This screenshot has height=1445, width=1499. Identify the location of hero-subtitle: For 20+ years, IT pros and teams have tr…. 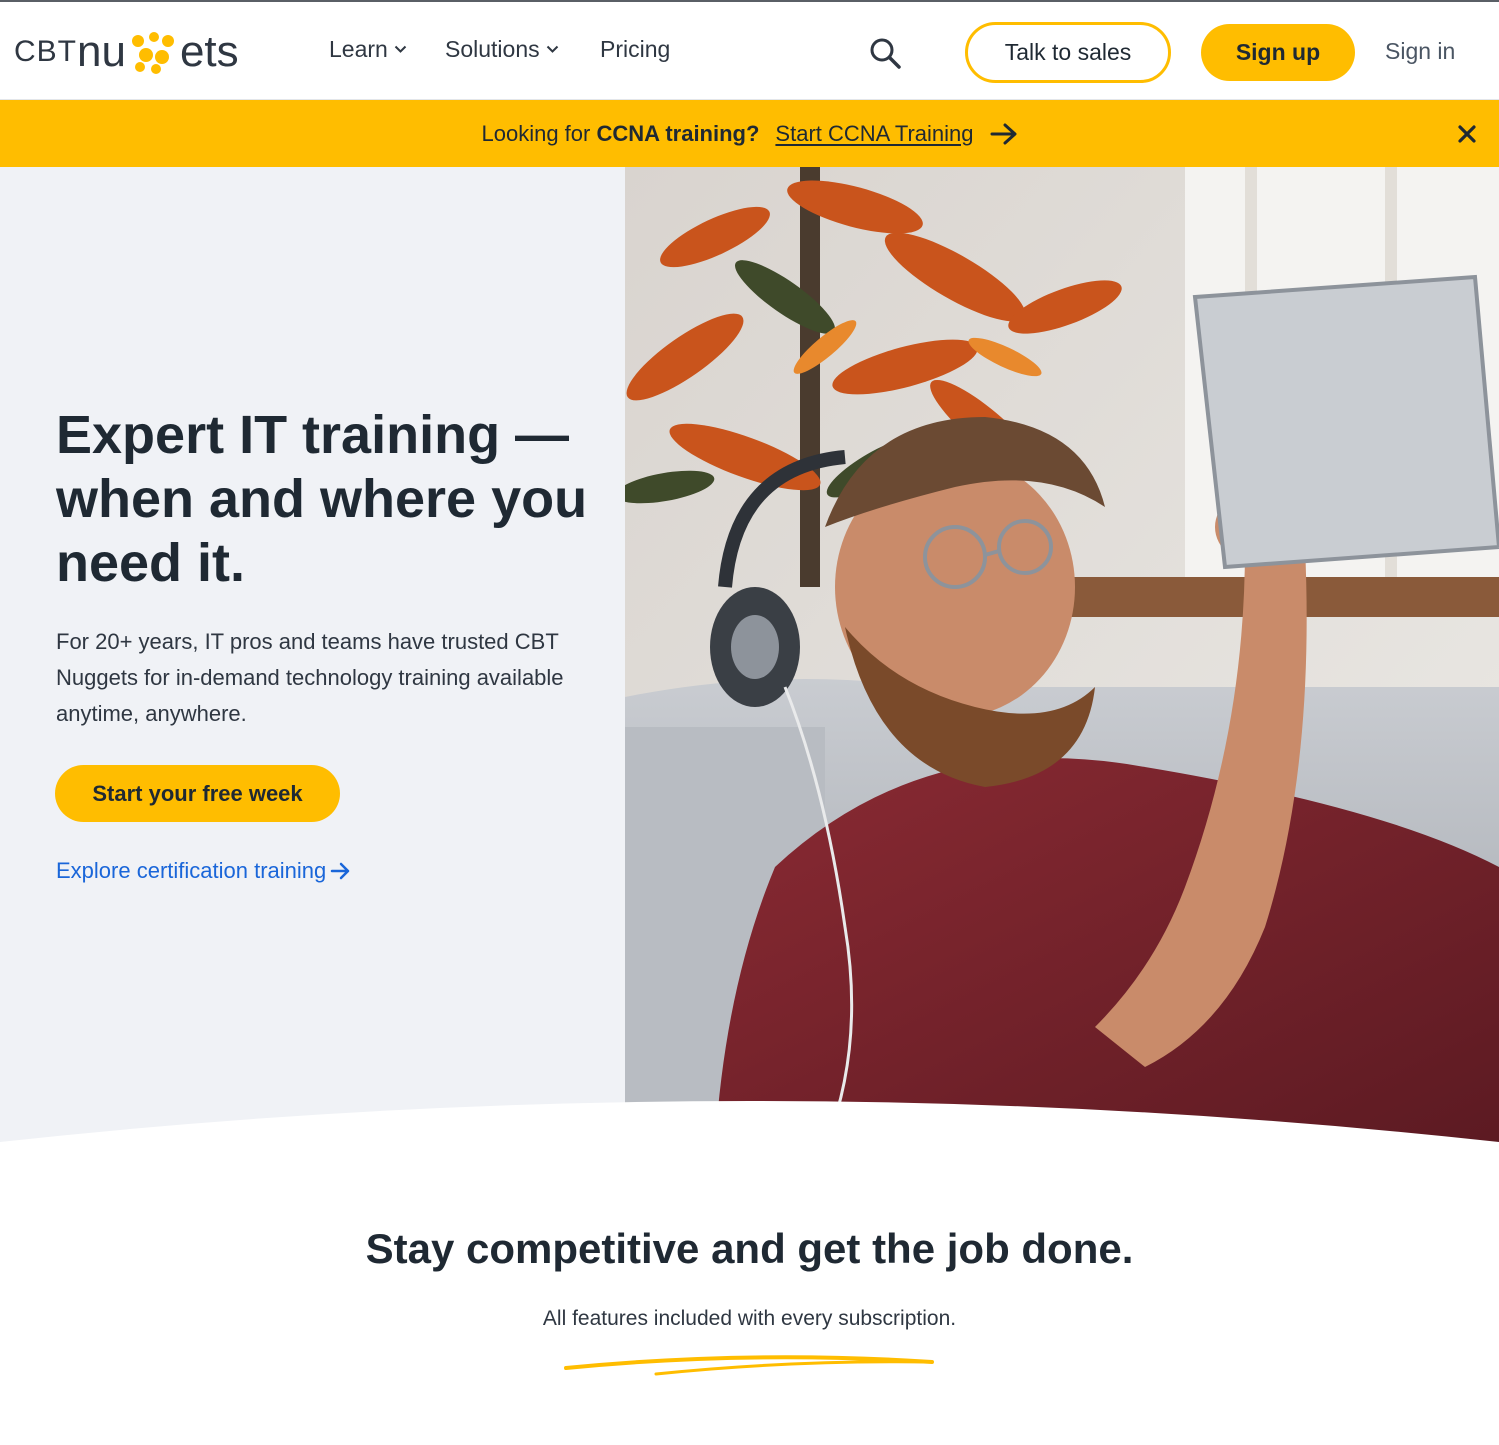
(310, 677).